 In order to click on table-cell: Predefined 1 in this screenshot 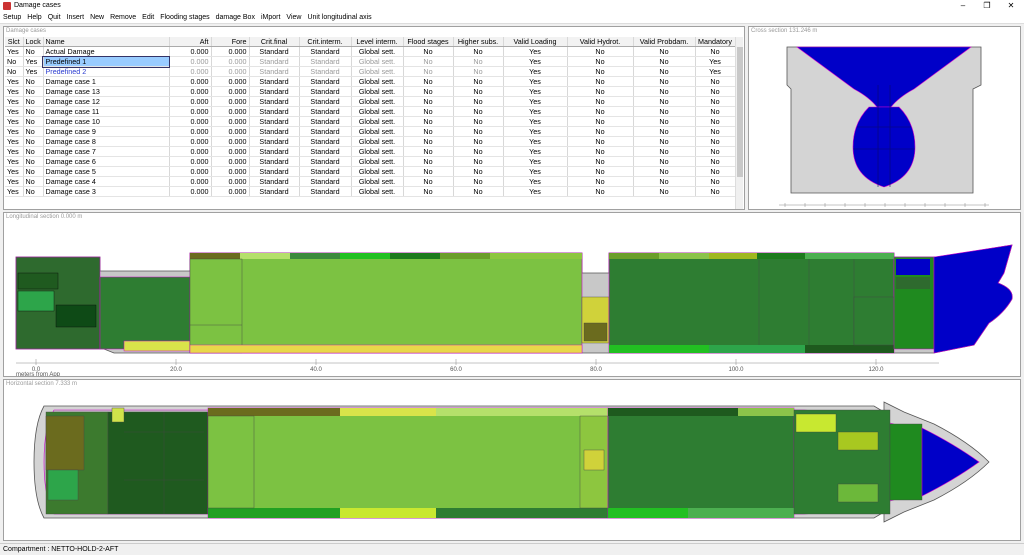, I will do `click(106, 61)`.